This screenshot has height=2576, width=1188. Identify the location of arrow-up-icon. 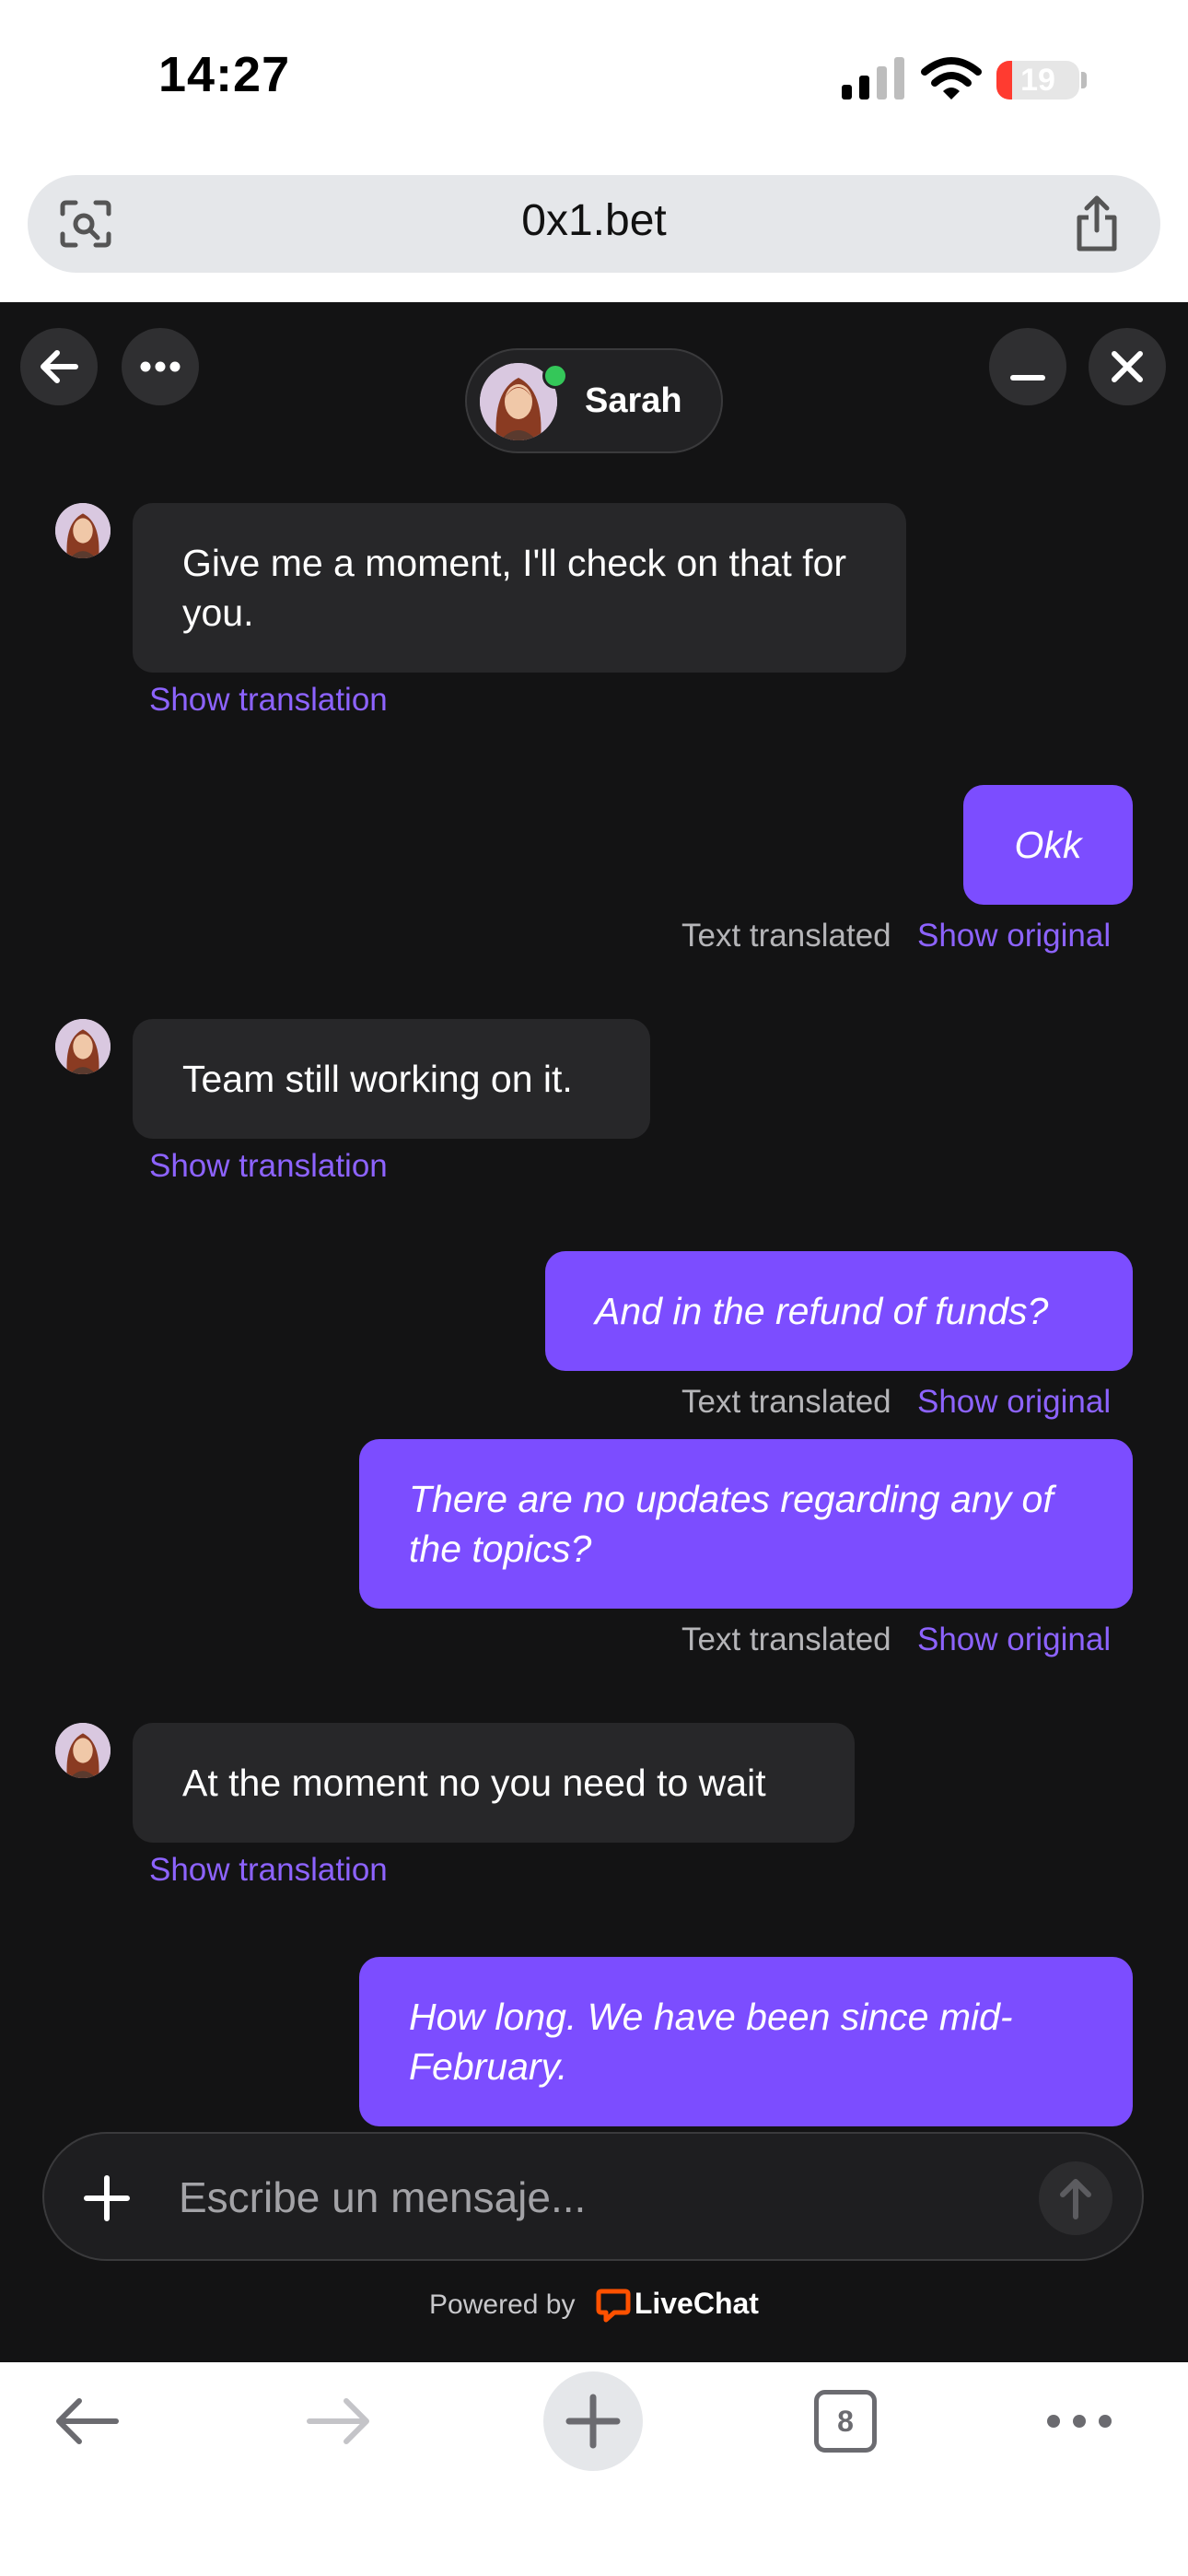
(1075, 2199).